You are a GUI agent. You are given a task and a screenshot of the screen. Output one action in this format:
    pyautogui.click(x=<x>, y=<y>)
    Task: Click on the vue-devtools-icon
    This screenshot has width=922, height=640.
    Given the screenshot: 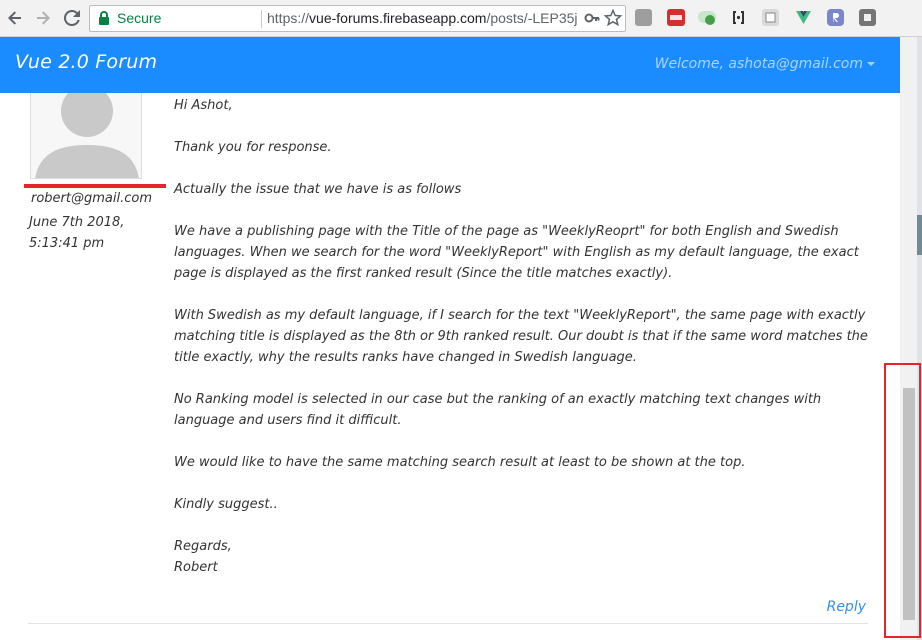 What is the action you would take?
    pyautogui.click(x=803, y=17)
    